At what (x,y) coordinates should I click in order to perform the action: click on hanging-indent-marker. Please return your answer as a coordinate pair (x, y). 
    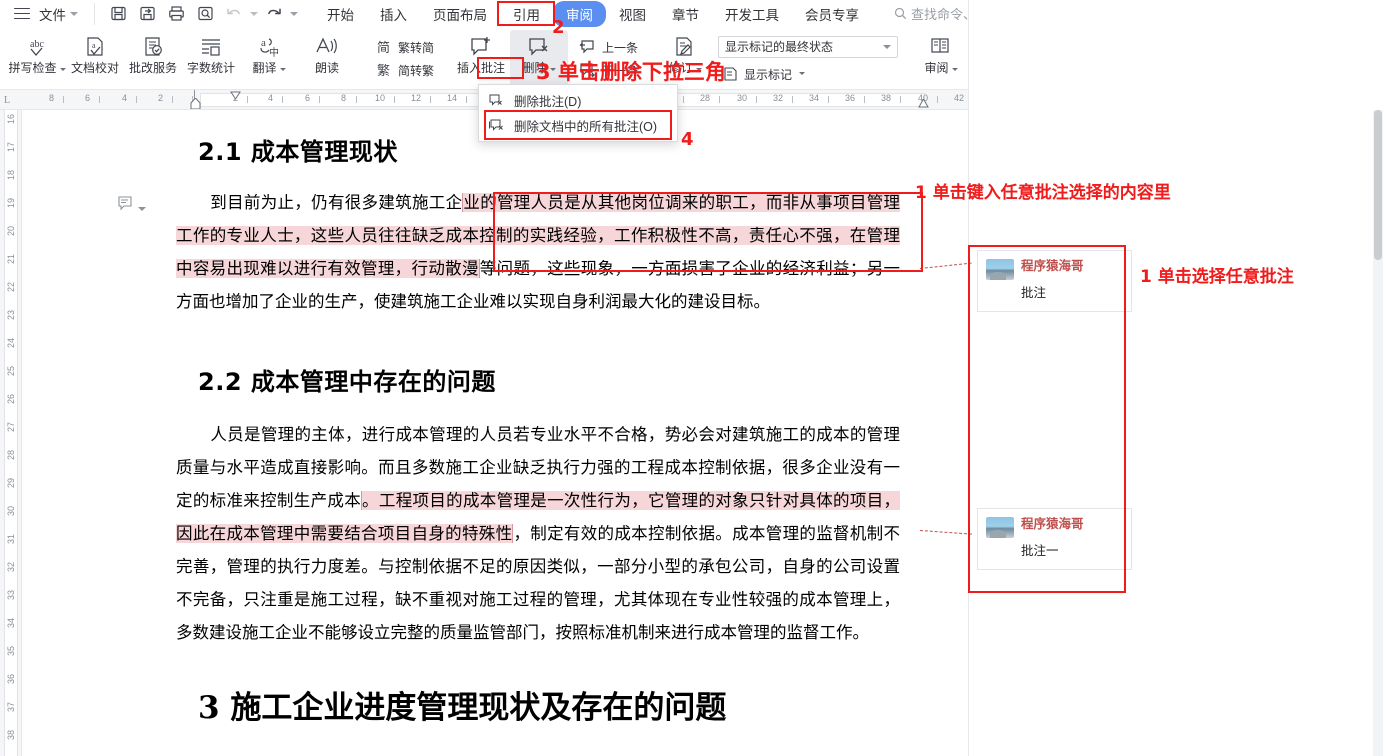
    Looking at the image, I should click on (235, 96).